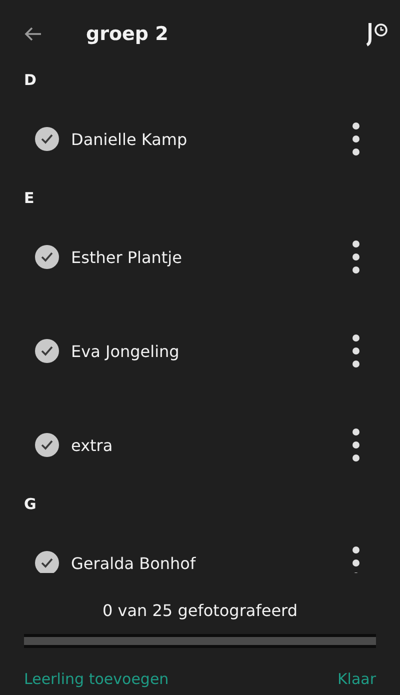 The height and width of the screenshot is (695, 400). I want to click on student-name: Eva Jongeling, so click(211, 351).